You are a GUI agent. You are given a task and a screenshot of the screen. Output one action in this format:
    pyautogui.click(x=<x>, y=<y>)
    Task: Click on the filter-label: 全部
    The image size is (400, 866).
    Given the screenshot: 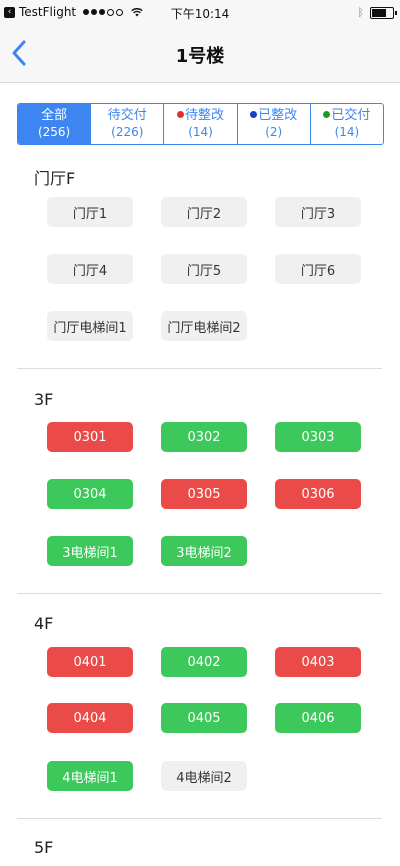 What is the action you would take?
    pyautogui.click(x=54, y=115)
    